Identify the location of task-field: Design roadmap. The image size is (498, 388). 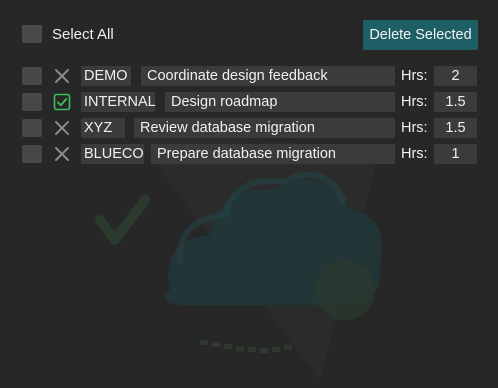
(280, 102).